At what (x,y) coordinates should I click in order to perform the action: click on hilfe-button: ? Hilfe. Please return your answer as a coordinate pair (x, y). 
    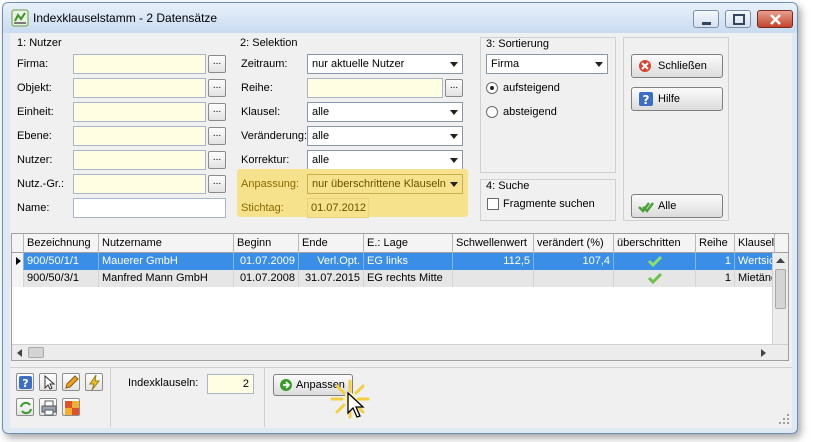
    Looking at the image, I should click on (677, 99).